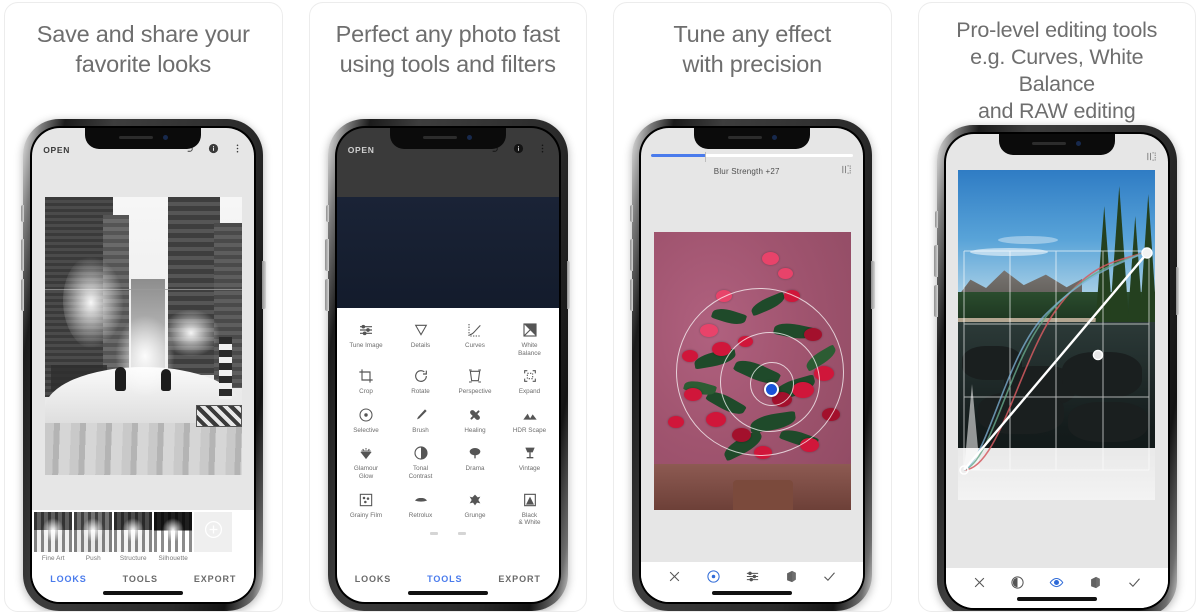 Image resolution: width=1200 pixels, height=612 pixels. I want to click on tool-label: Rotate, so click(420, 392).